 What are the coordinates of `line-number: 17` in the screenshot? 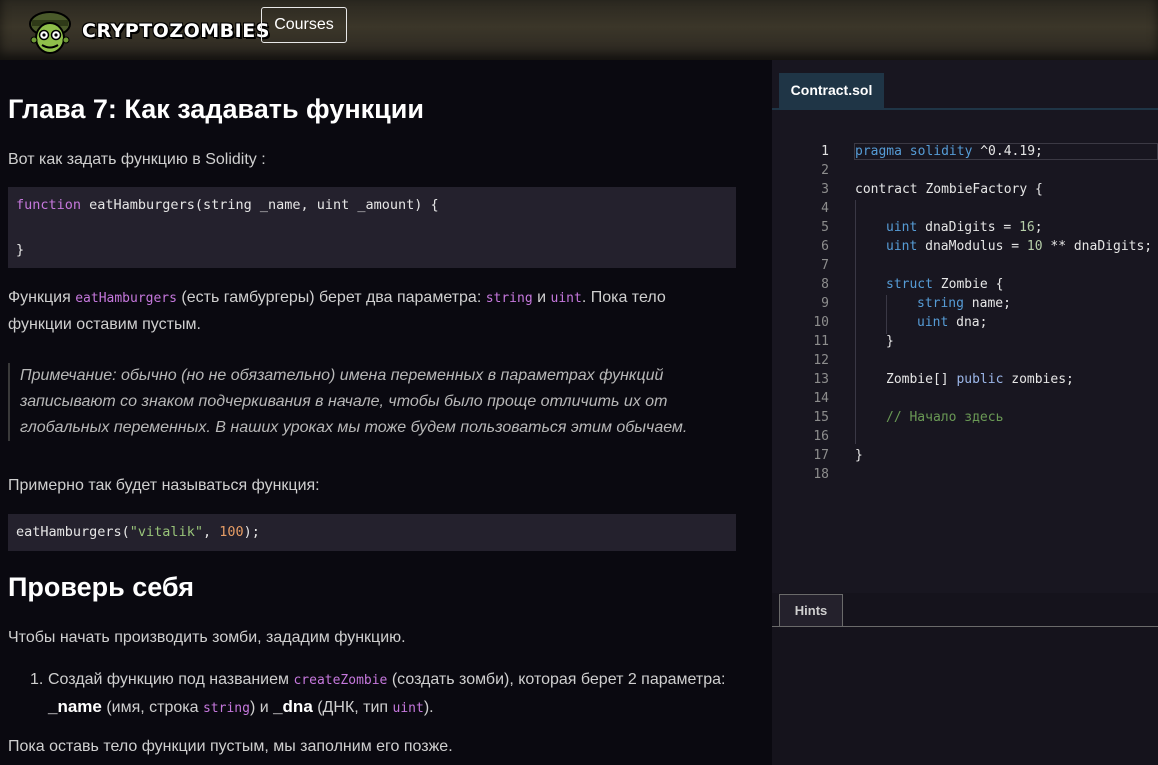 It's located at (821, 455).